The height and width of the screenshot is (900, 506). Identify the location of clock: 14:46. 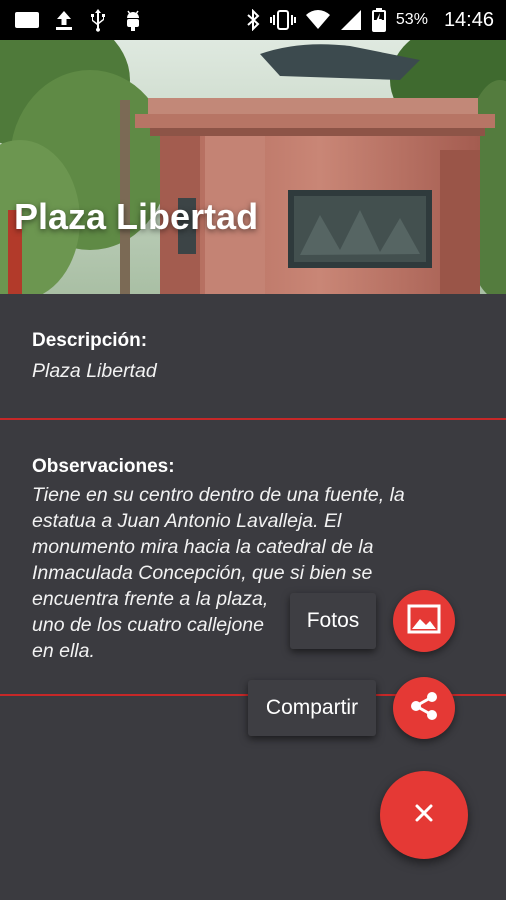
(468, 19).